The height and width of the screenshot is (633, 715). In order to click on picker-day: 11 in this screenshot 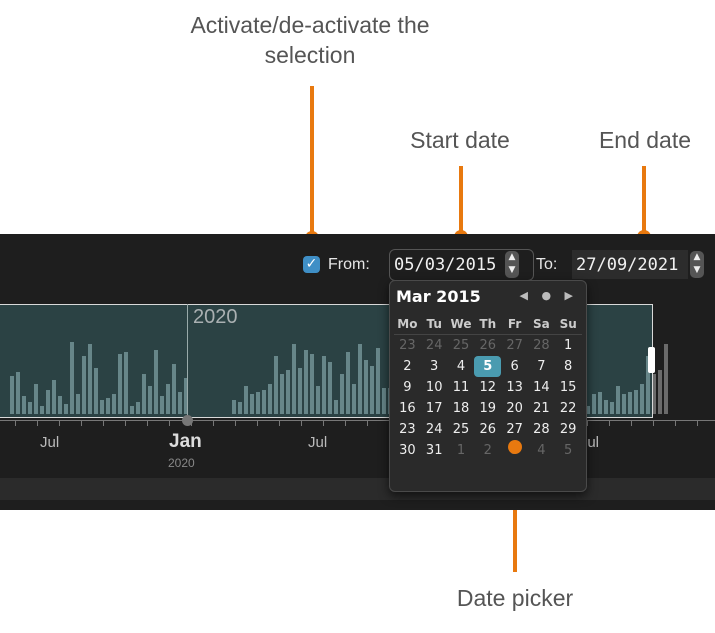, I will do `click(461, 387)`.